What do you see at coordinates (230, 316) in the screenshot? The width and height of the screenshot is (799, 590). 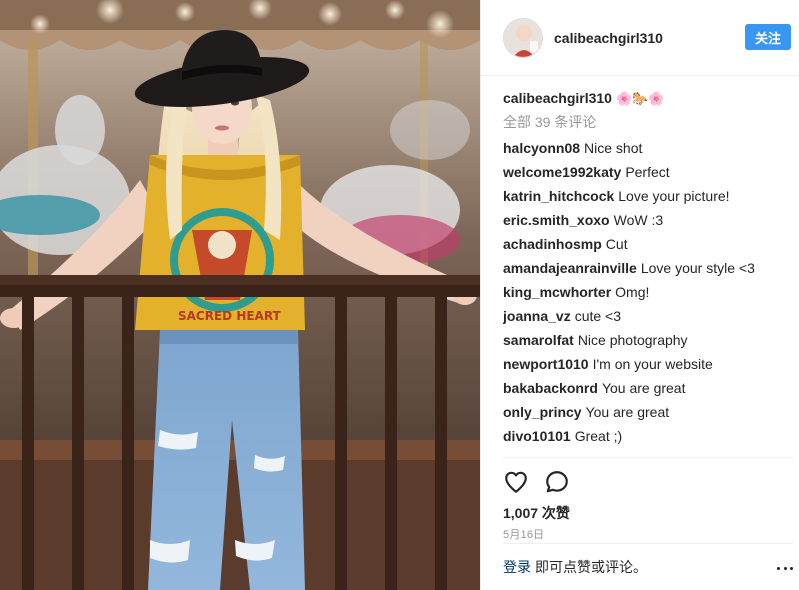 I see `svg-text: SACRED HEART` at bounding box center [230, 316].